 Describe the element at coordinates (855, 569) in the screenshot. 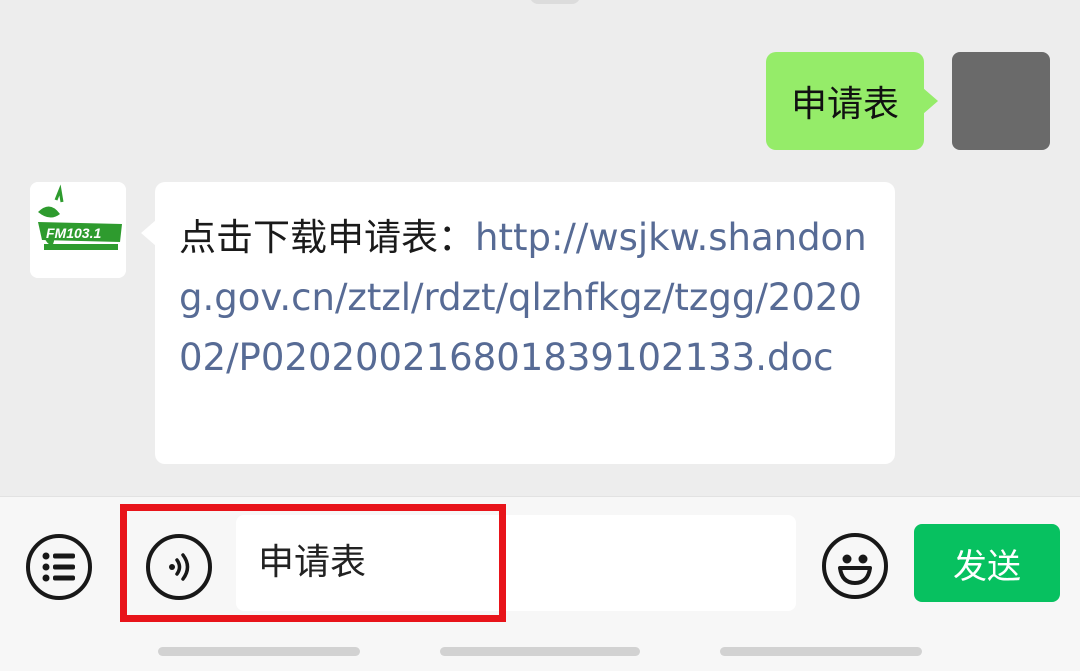

I see `emoji-icon` at that location.